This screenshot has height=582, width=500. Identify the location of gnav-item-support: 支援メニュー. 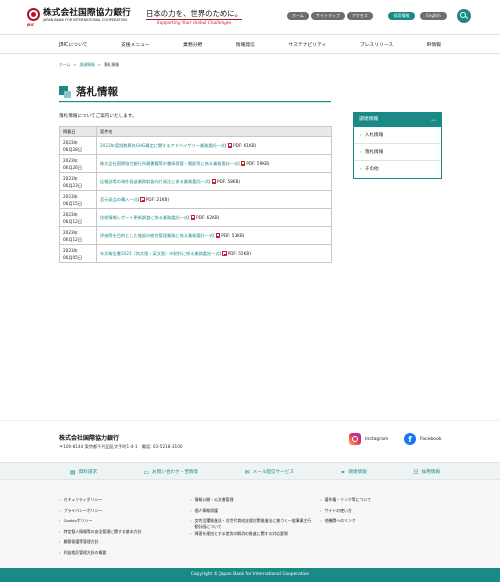
(135, 44).